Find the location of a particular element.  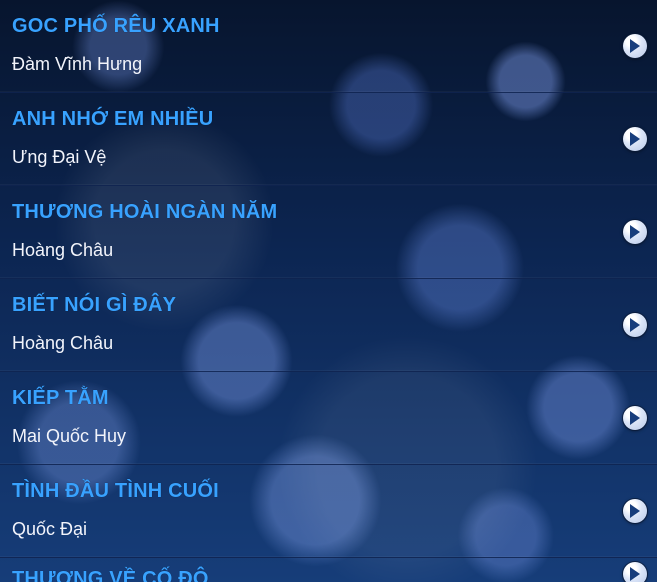

song-title: KIẾP TẰM is located at coordinates (60, 398).